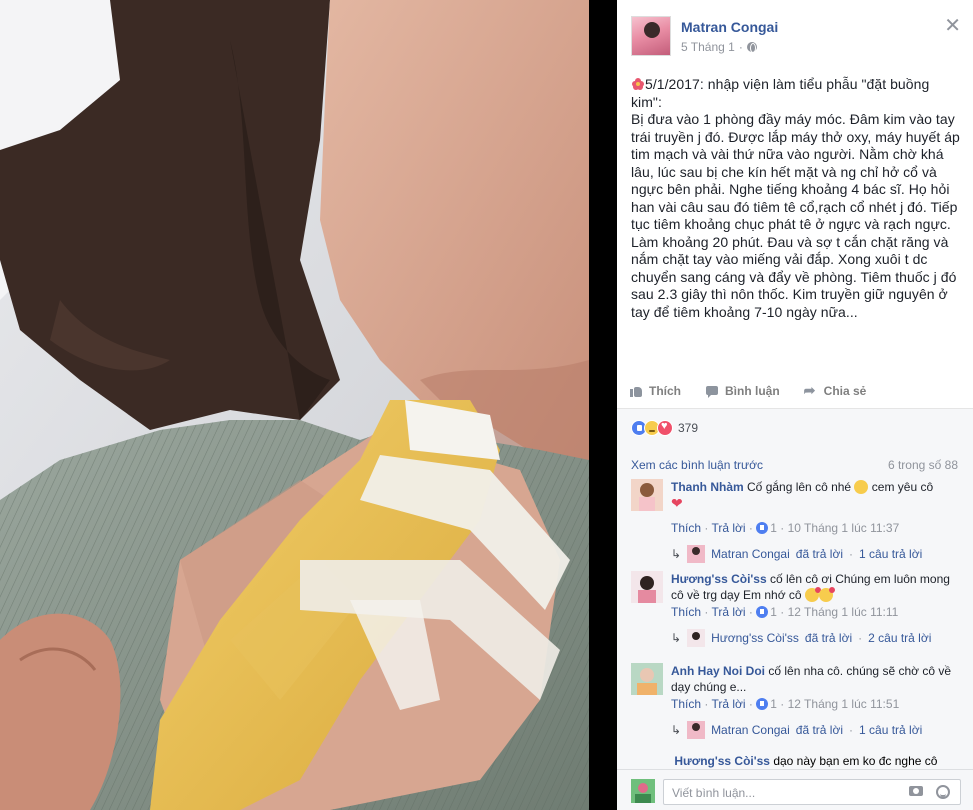 The image size is (973, 810). I want to click on close-icon: ✕, so click(952, 26).